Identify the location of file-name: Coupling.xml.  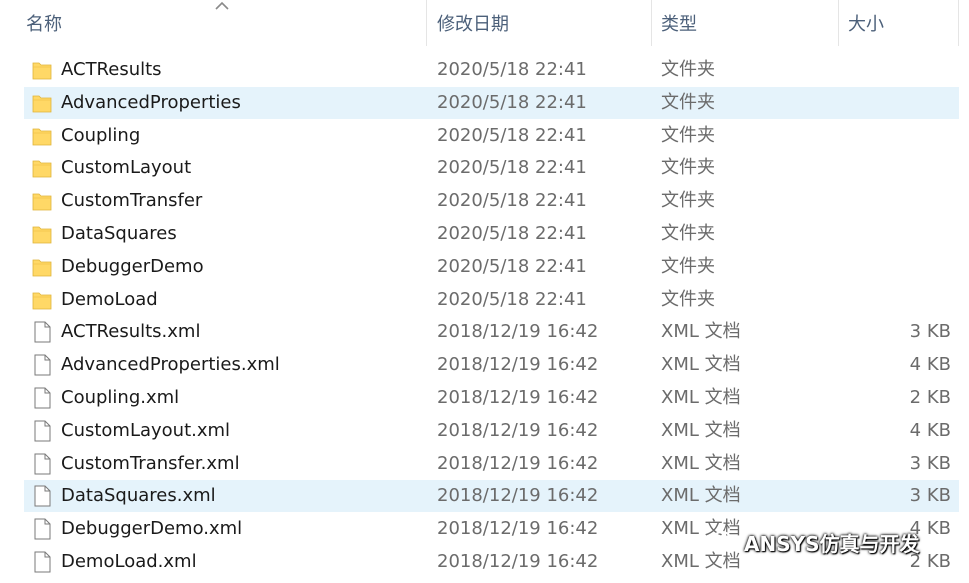
(120, 397).